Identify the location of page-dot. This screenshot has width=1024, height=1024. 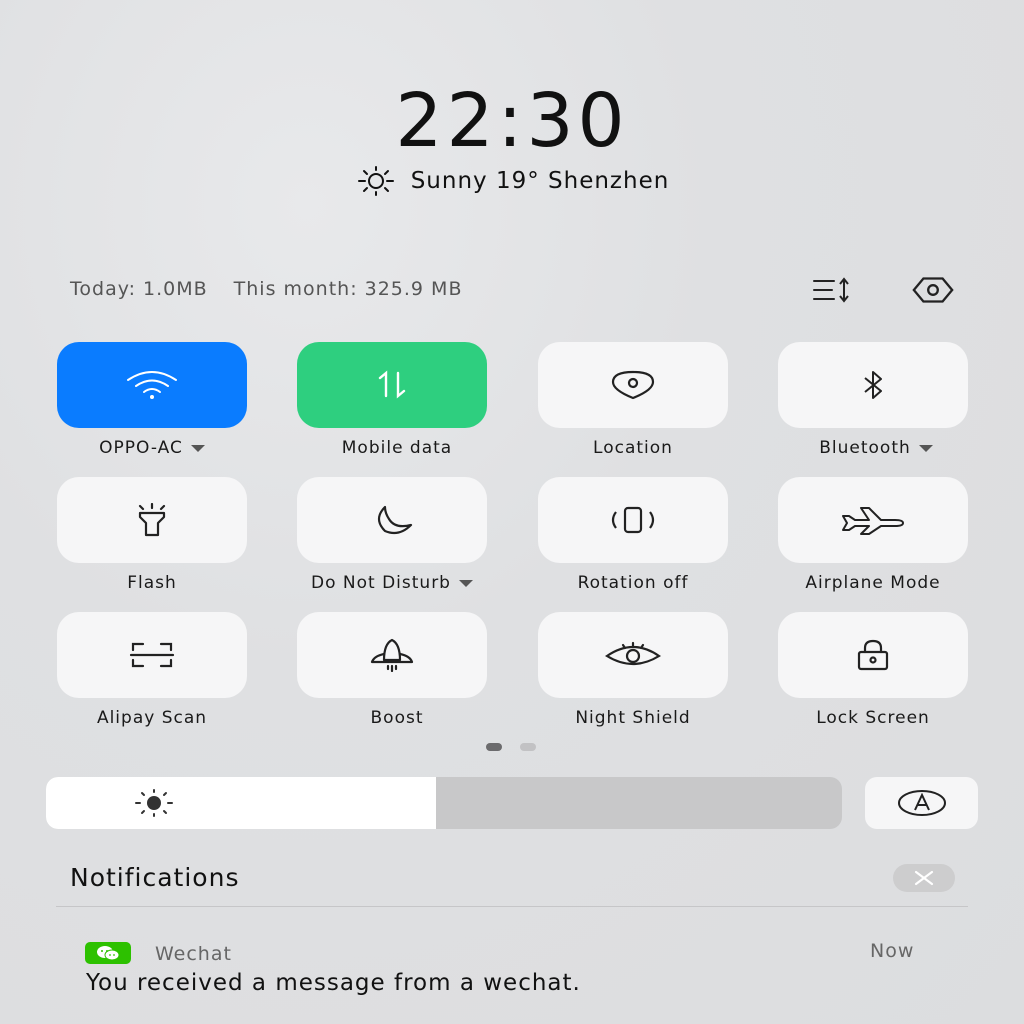
(528, 747).